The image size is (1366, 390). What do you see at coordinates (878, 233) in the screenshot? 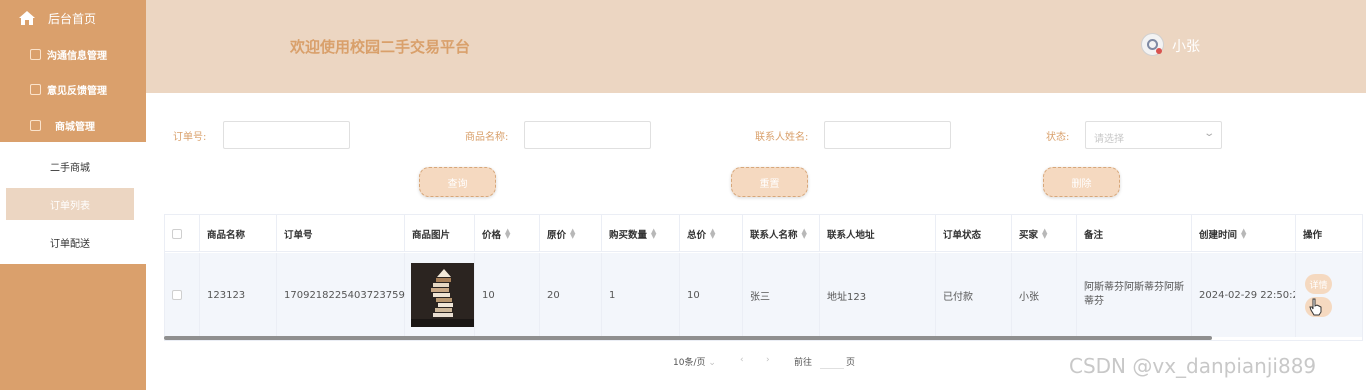
I see `column-header: 联系人地址` at bounding box center [878, 233].